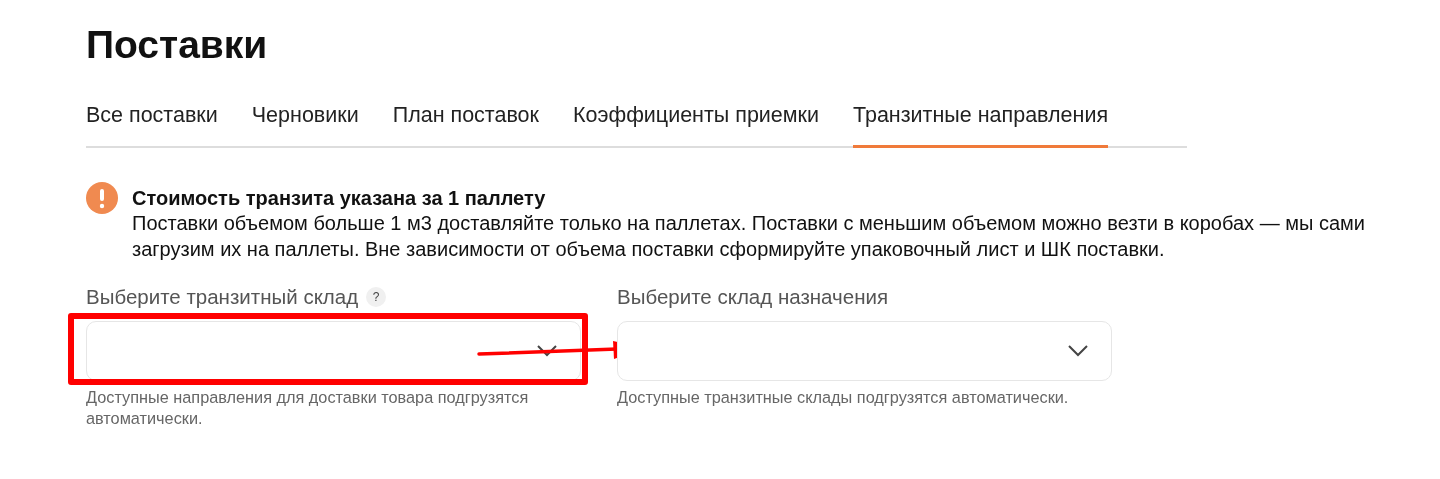 This screenshot has width=1440, height=479. What do you see at coordinates (339, 198) in the screenshot?
I see `notice-title: Стоимость транзита указана за 1 паллету` at bounding box center [339, 198].